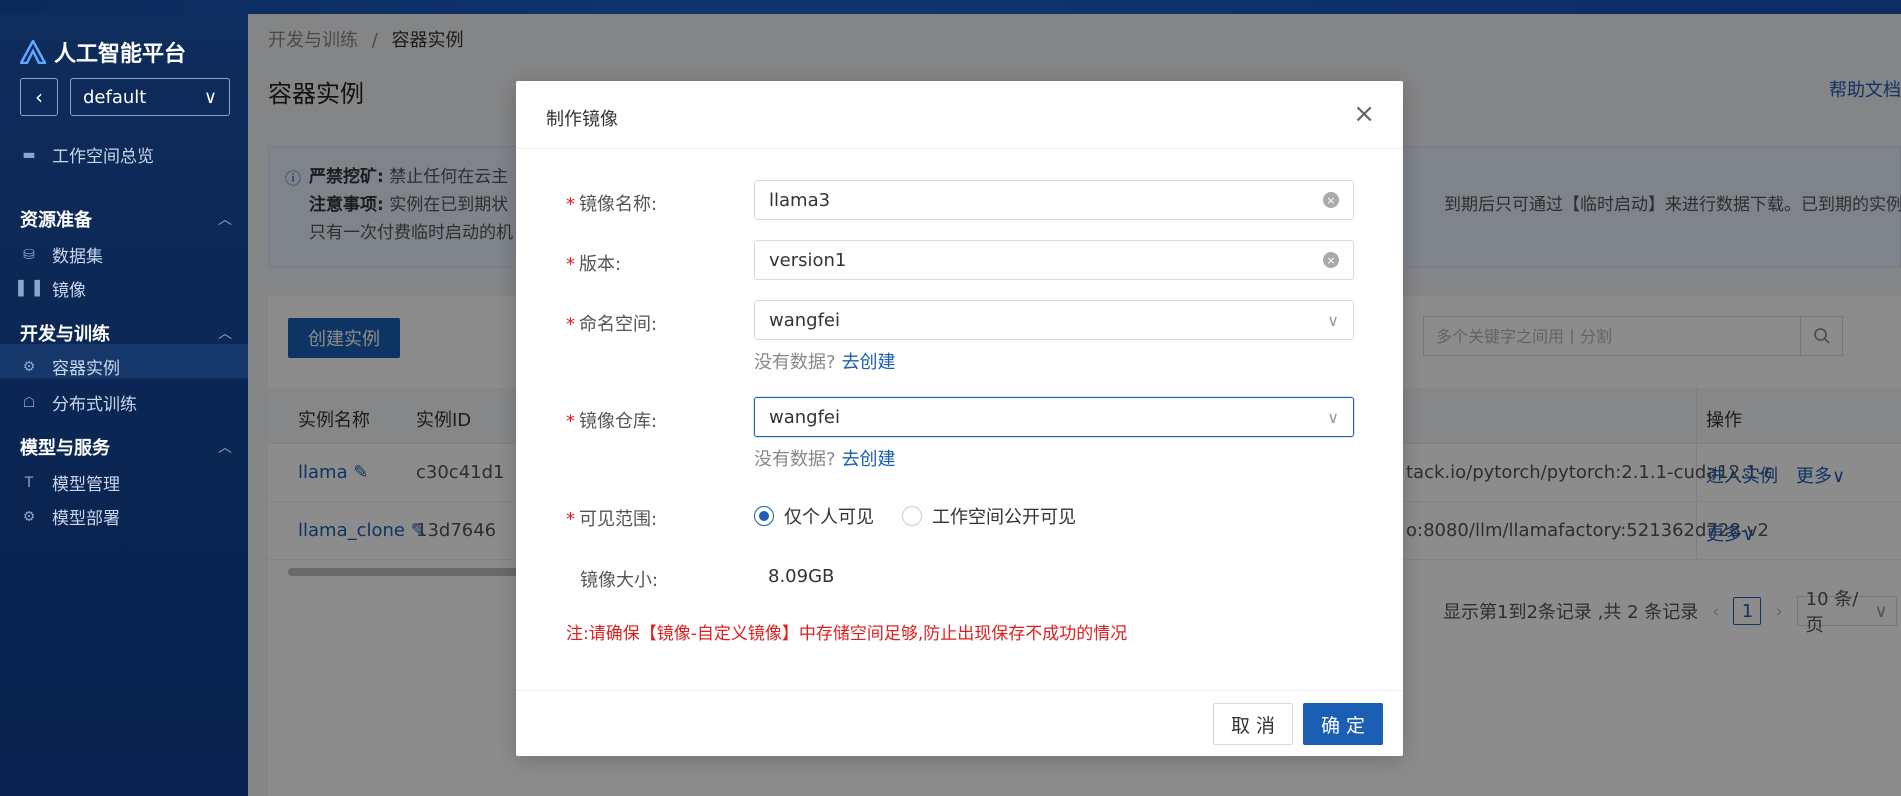 The width and height of the screenshot is (1901, 796). Describe the element at coordinates (86, 519) in the screenshot. I see `sidebar-item-label: 模型部署` at that location.